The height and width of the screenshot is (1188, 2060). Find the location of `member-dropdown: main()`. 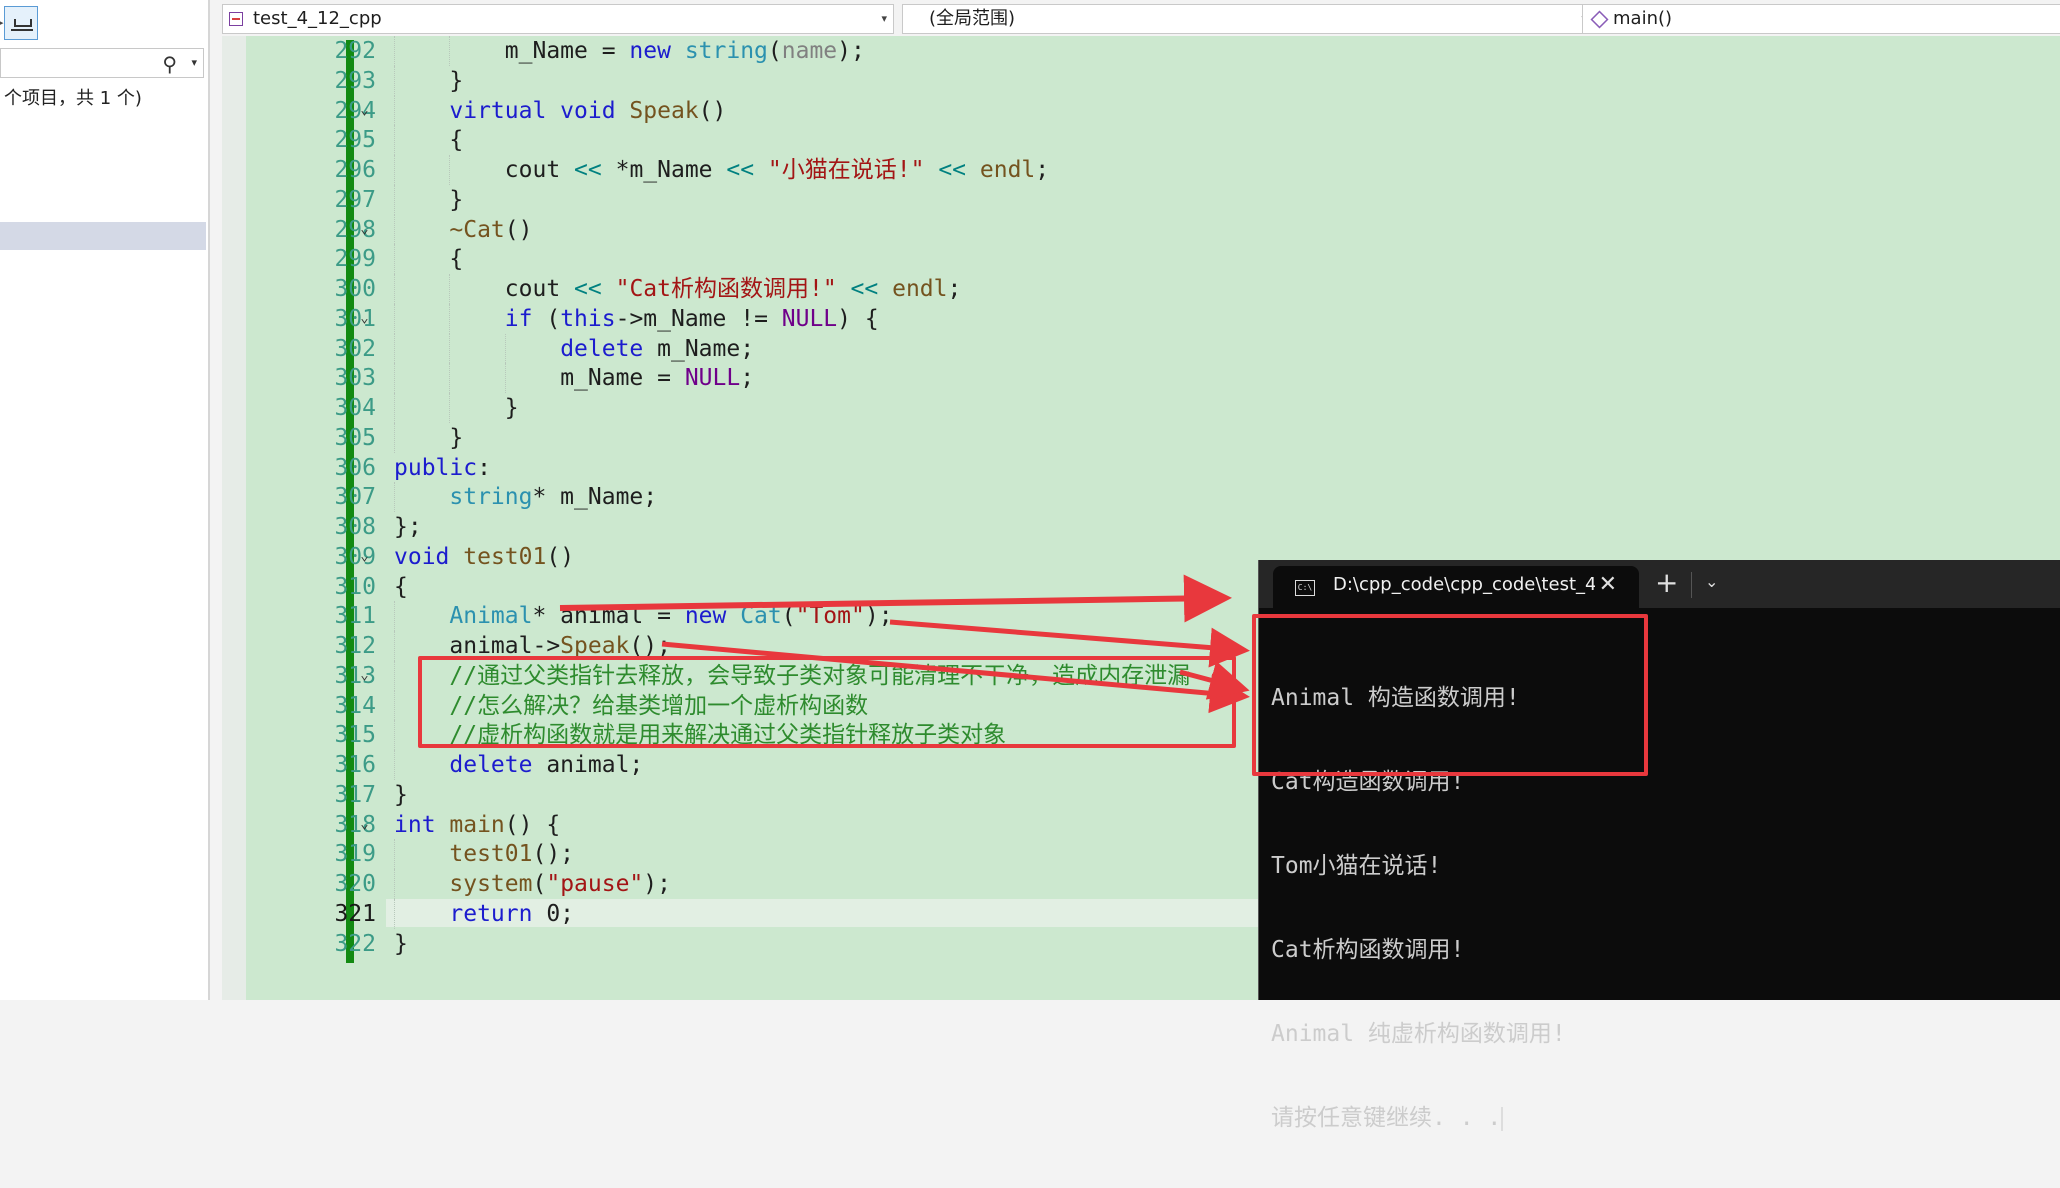

member-dropdown: main() is located at coordinates (1821, 19).